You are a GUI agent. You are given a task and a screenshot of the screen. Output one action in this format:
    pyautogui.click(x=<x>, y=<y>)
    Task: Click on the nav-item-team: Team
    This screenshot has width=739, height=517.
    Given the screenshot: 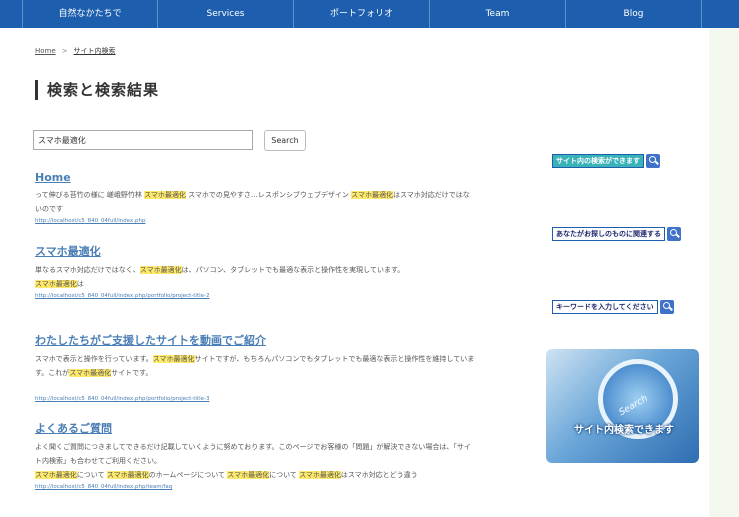 What is the action you would take?
    pyautogui.click(x=498, y=14)
    